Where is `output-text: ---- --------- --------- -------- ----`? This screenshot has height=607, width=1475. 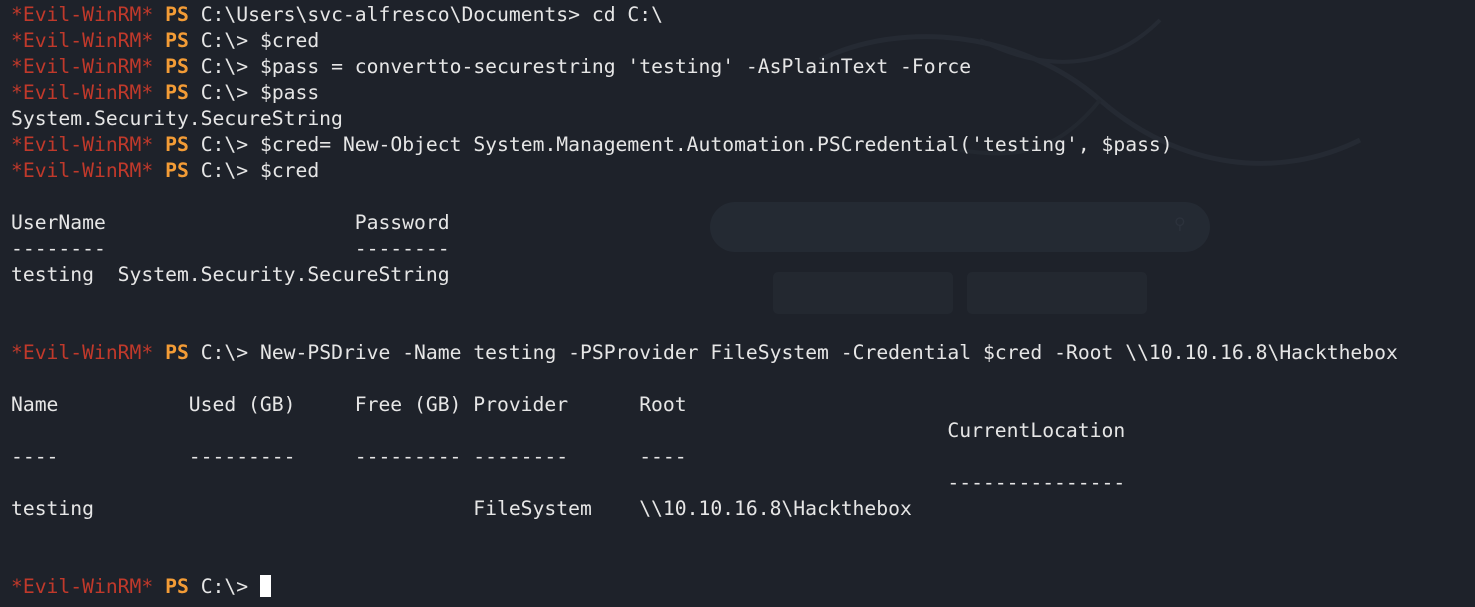
output-text: ---- --------- --------- -------- ---- is located at coordinates (349, 456).